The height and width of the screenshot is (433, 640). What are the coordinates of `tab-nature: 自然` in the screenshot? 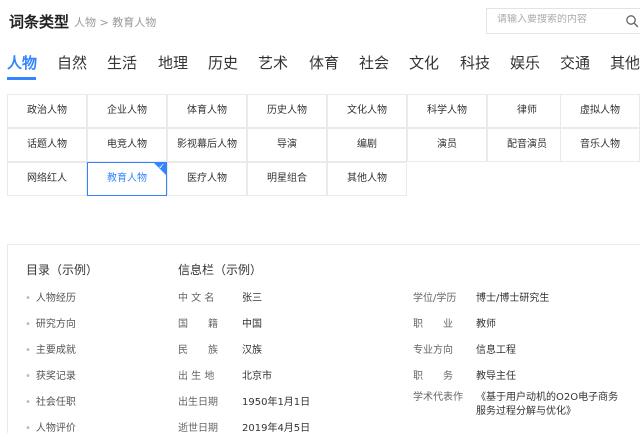 It's located at (72, 62).